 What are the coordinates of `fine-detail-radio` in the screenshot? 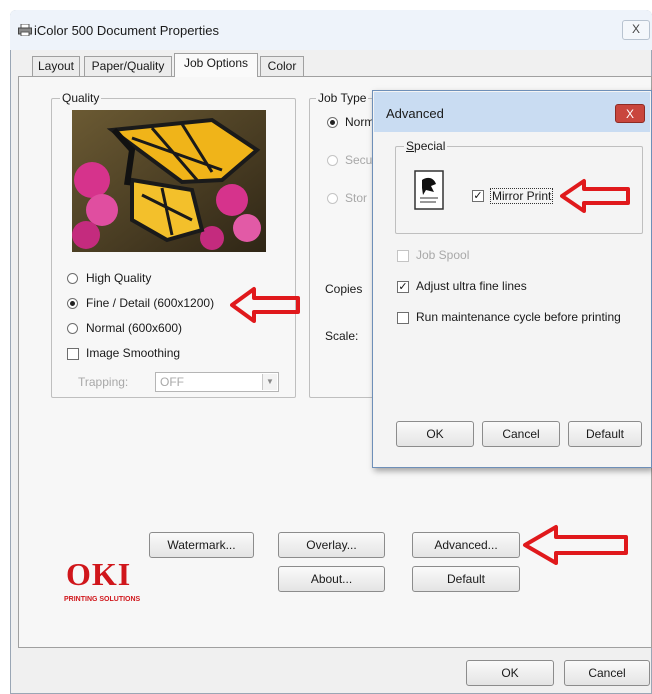 It's located at (72, 303).